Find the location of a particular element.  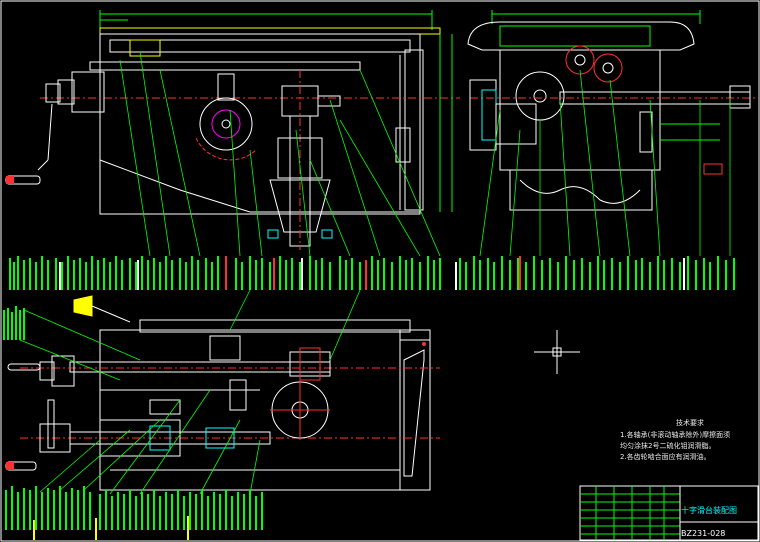

technical-requirement-line: 均匀涂抹2号二硫化钼润滑脂。 is located at coordinates (668, 446).